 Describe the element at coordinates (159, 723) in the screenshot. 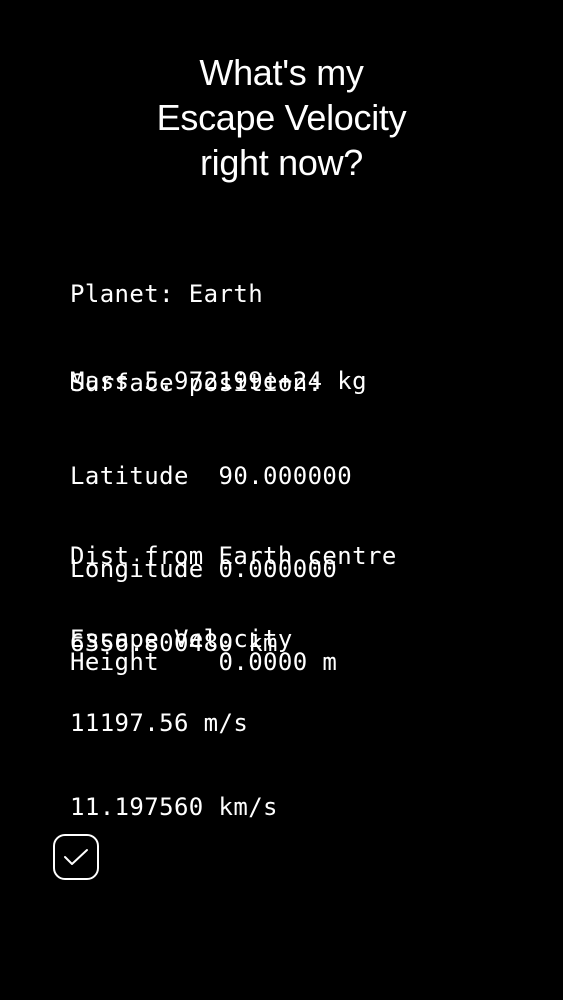

I see `escape-velocity-ms: 11197.56 m/s` at that location.